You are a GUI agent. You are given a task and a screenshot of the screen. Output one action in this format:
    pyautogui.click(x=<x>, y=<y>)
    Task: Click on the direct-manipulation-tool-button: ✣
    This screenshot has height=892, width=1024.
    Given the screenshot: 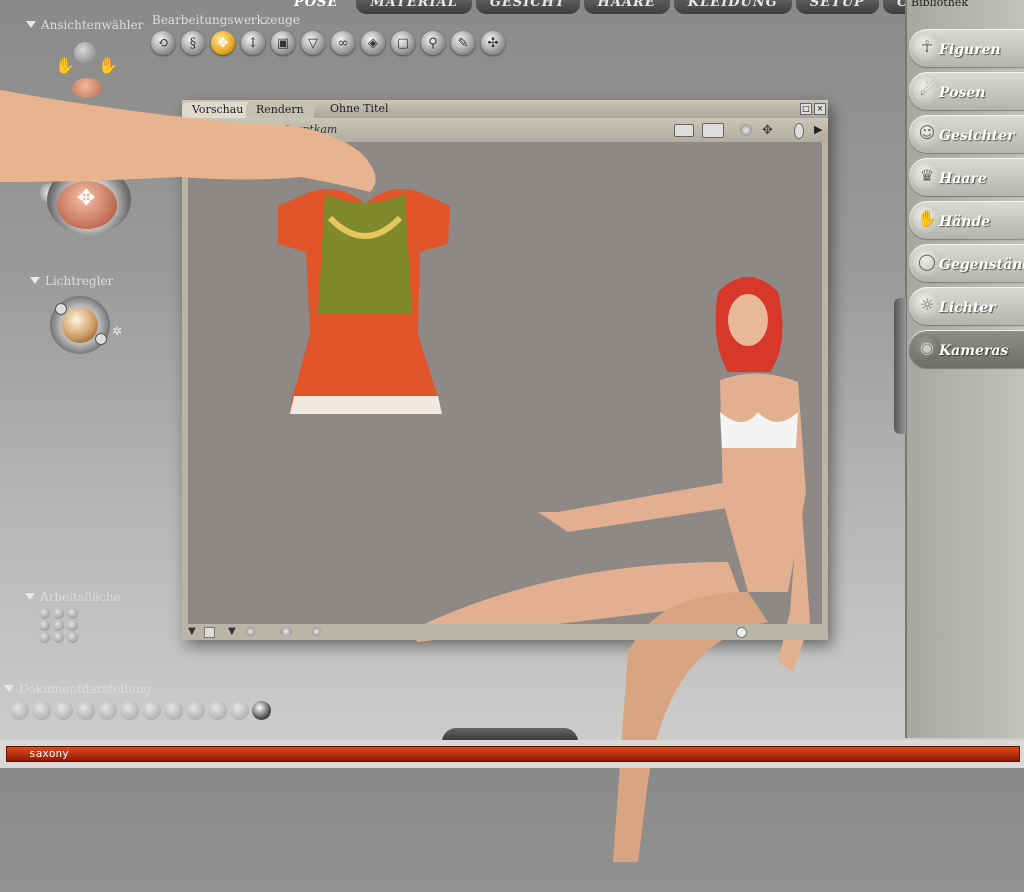 What is the action you would take?
    pyautogui.click(x=493, y=43)
    